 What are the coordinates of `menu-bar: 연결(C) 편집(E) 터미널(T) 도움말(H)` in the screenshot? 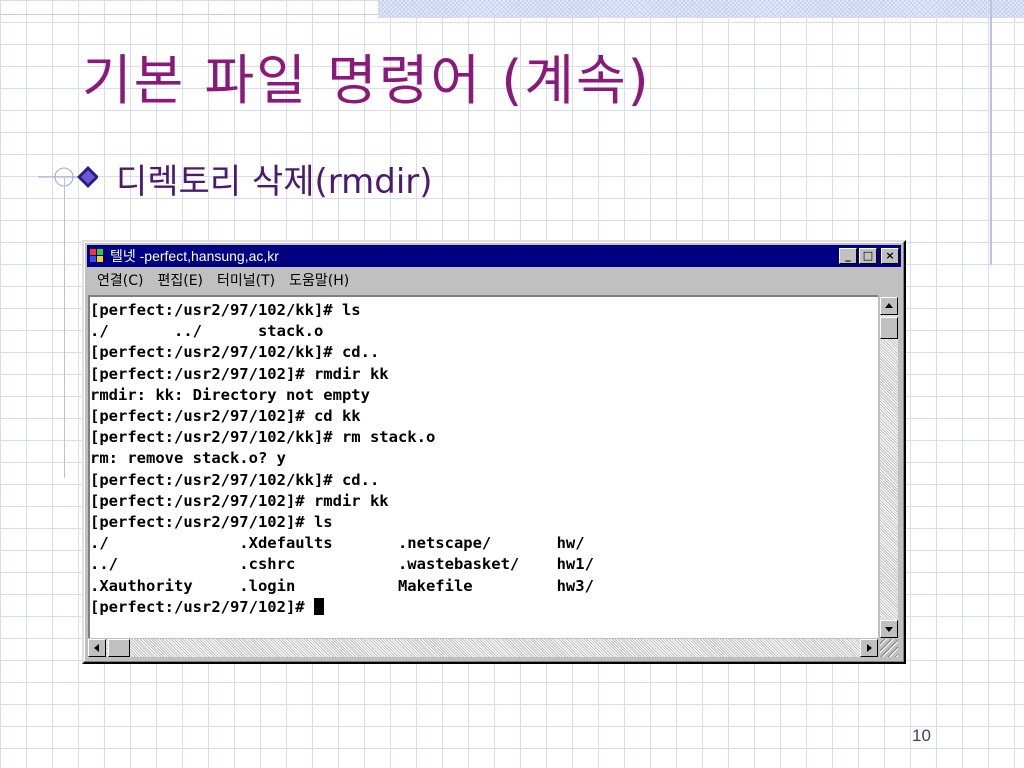 It's located at (494, 280).